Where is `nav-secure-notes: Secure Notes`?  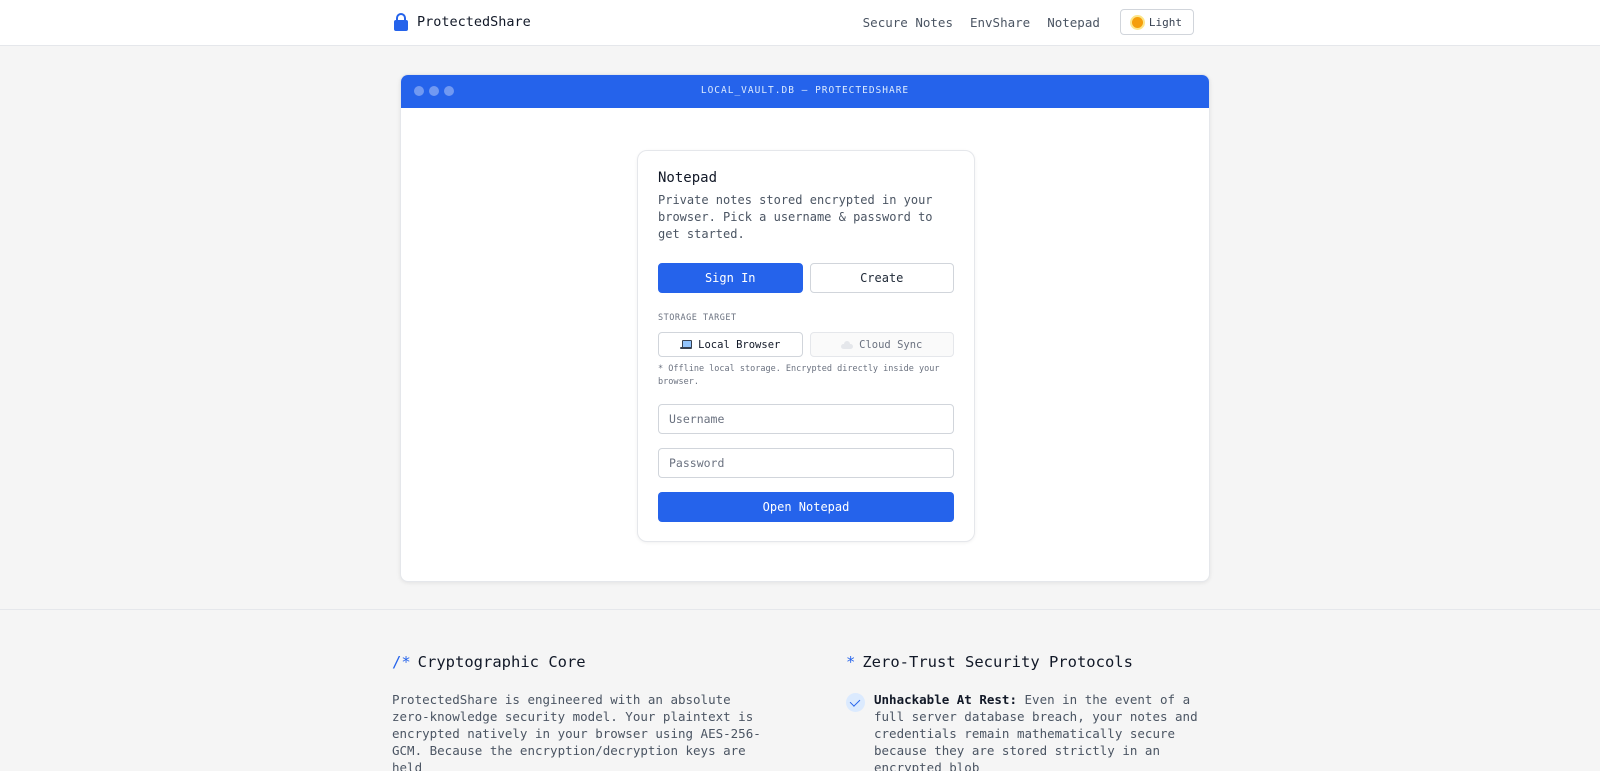
nav-secure-notes: Secure Notes is located at coordinates (908, 22).